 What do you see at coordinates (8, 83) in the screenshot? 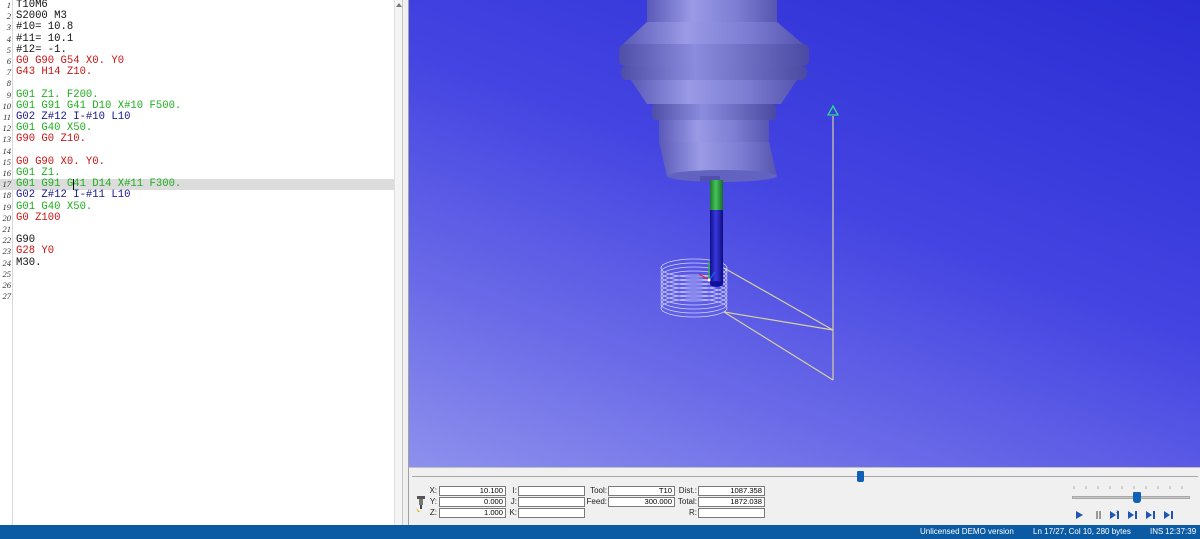
I see `line-number: 8` at bounding box center [8, 83].